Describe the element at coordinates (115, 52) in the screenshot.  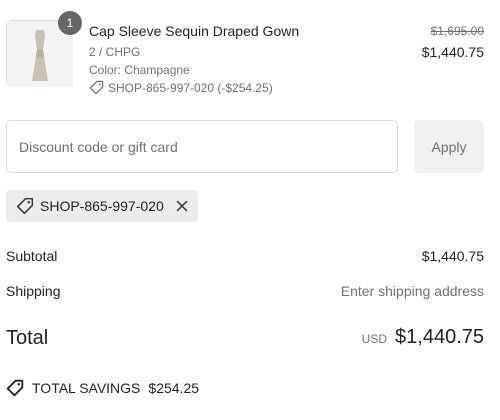
I see `product-variant: 2 / CHPG` at that location.